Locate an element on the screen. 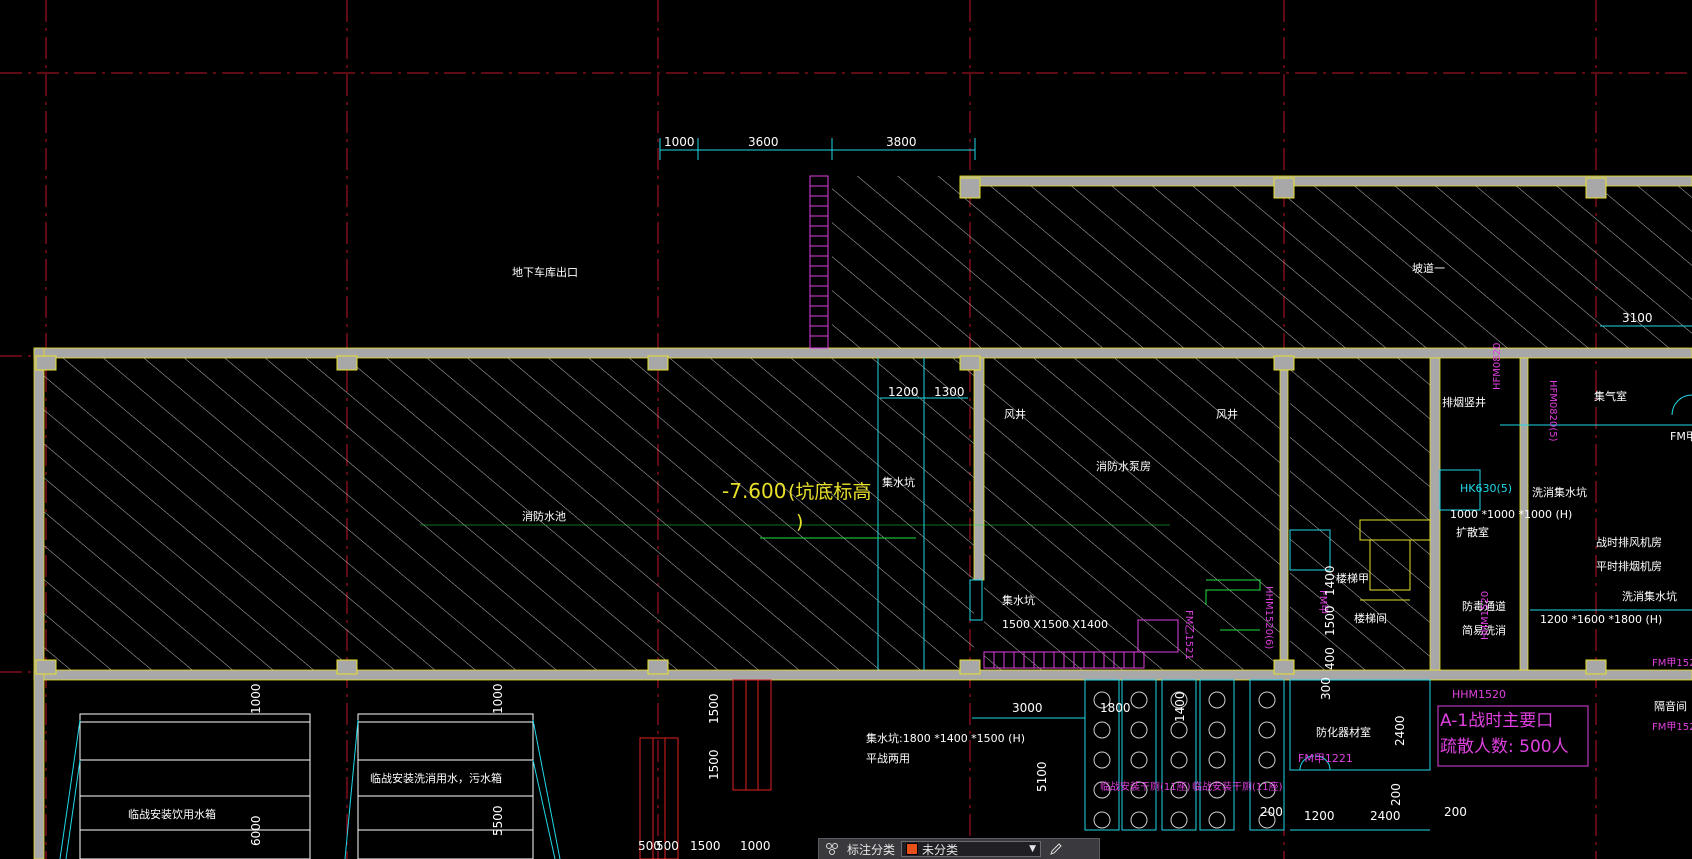 This screenshot has height=859, width=1692. label-wash-tank: 临战安装洗消用水，污水箱 is located at coordinates (436, 778).